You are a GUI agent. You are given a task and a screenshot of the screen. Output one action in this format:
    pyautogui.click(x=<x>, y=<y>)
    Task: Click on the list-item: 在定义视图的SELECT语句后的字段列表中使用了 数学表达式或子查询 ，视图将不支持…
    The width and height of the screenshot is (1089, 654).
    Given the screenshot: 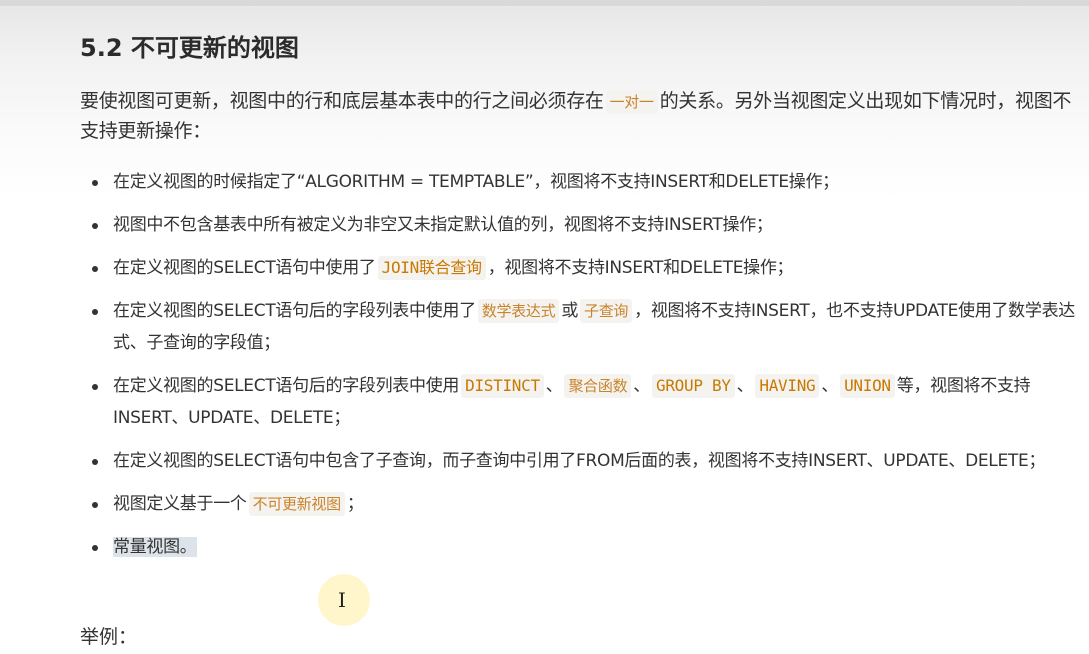 What is the action you would take?
    pyautogui.click(x=580, y=327)
    